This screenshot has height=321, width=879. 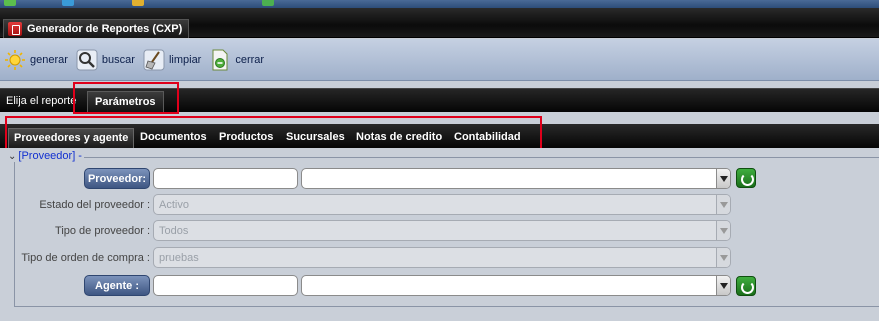 What do you see at coordinates (225, 285) in the screenshot?
I see `agente-code-input` at bounding box center [225, 285].